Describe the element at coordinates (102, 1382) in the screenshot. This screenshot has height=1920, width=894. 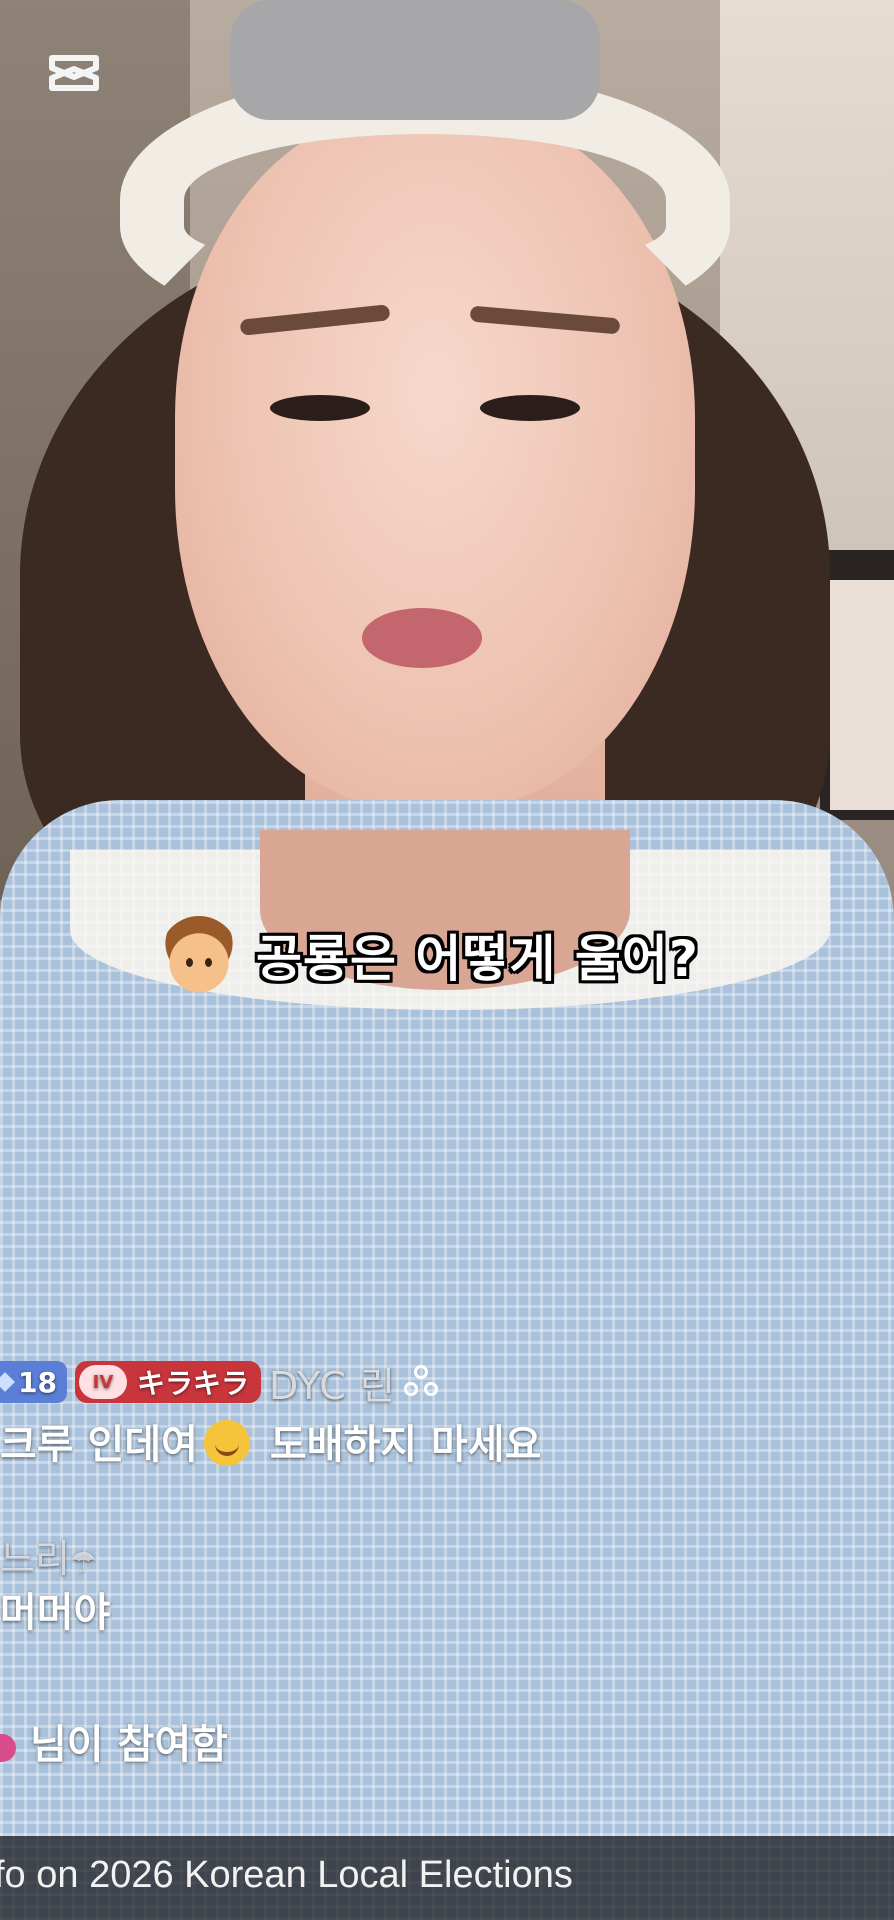
I see `heart-icon: IV` at that location.